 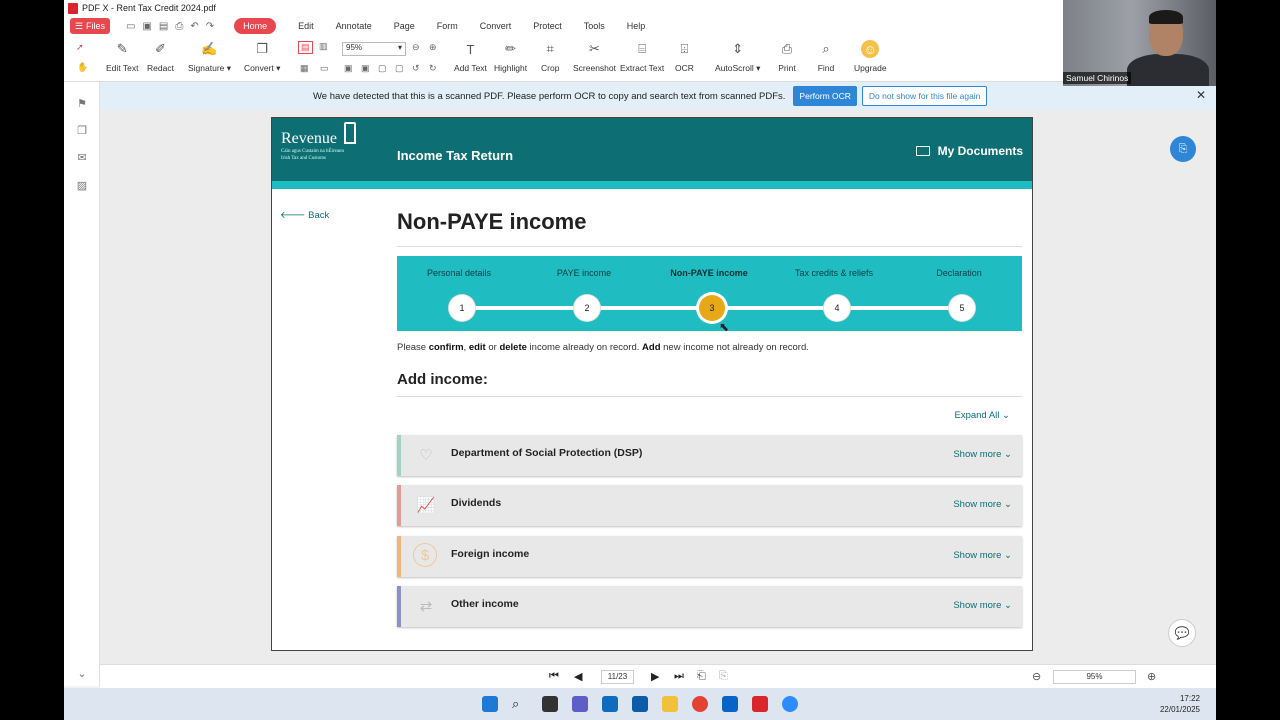 I want to click on first-page-icon: ⏮, so click(x=554, y=676).